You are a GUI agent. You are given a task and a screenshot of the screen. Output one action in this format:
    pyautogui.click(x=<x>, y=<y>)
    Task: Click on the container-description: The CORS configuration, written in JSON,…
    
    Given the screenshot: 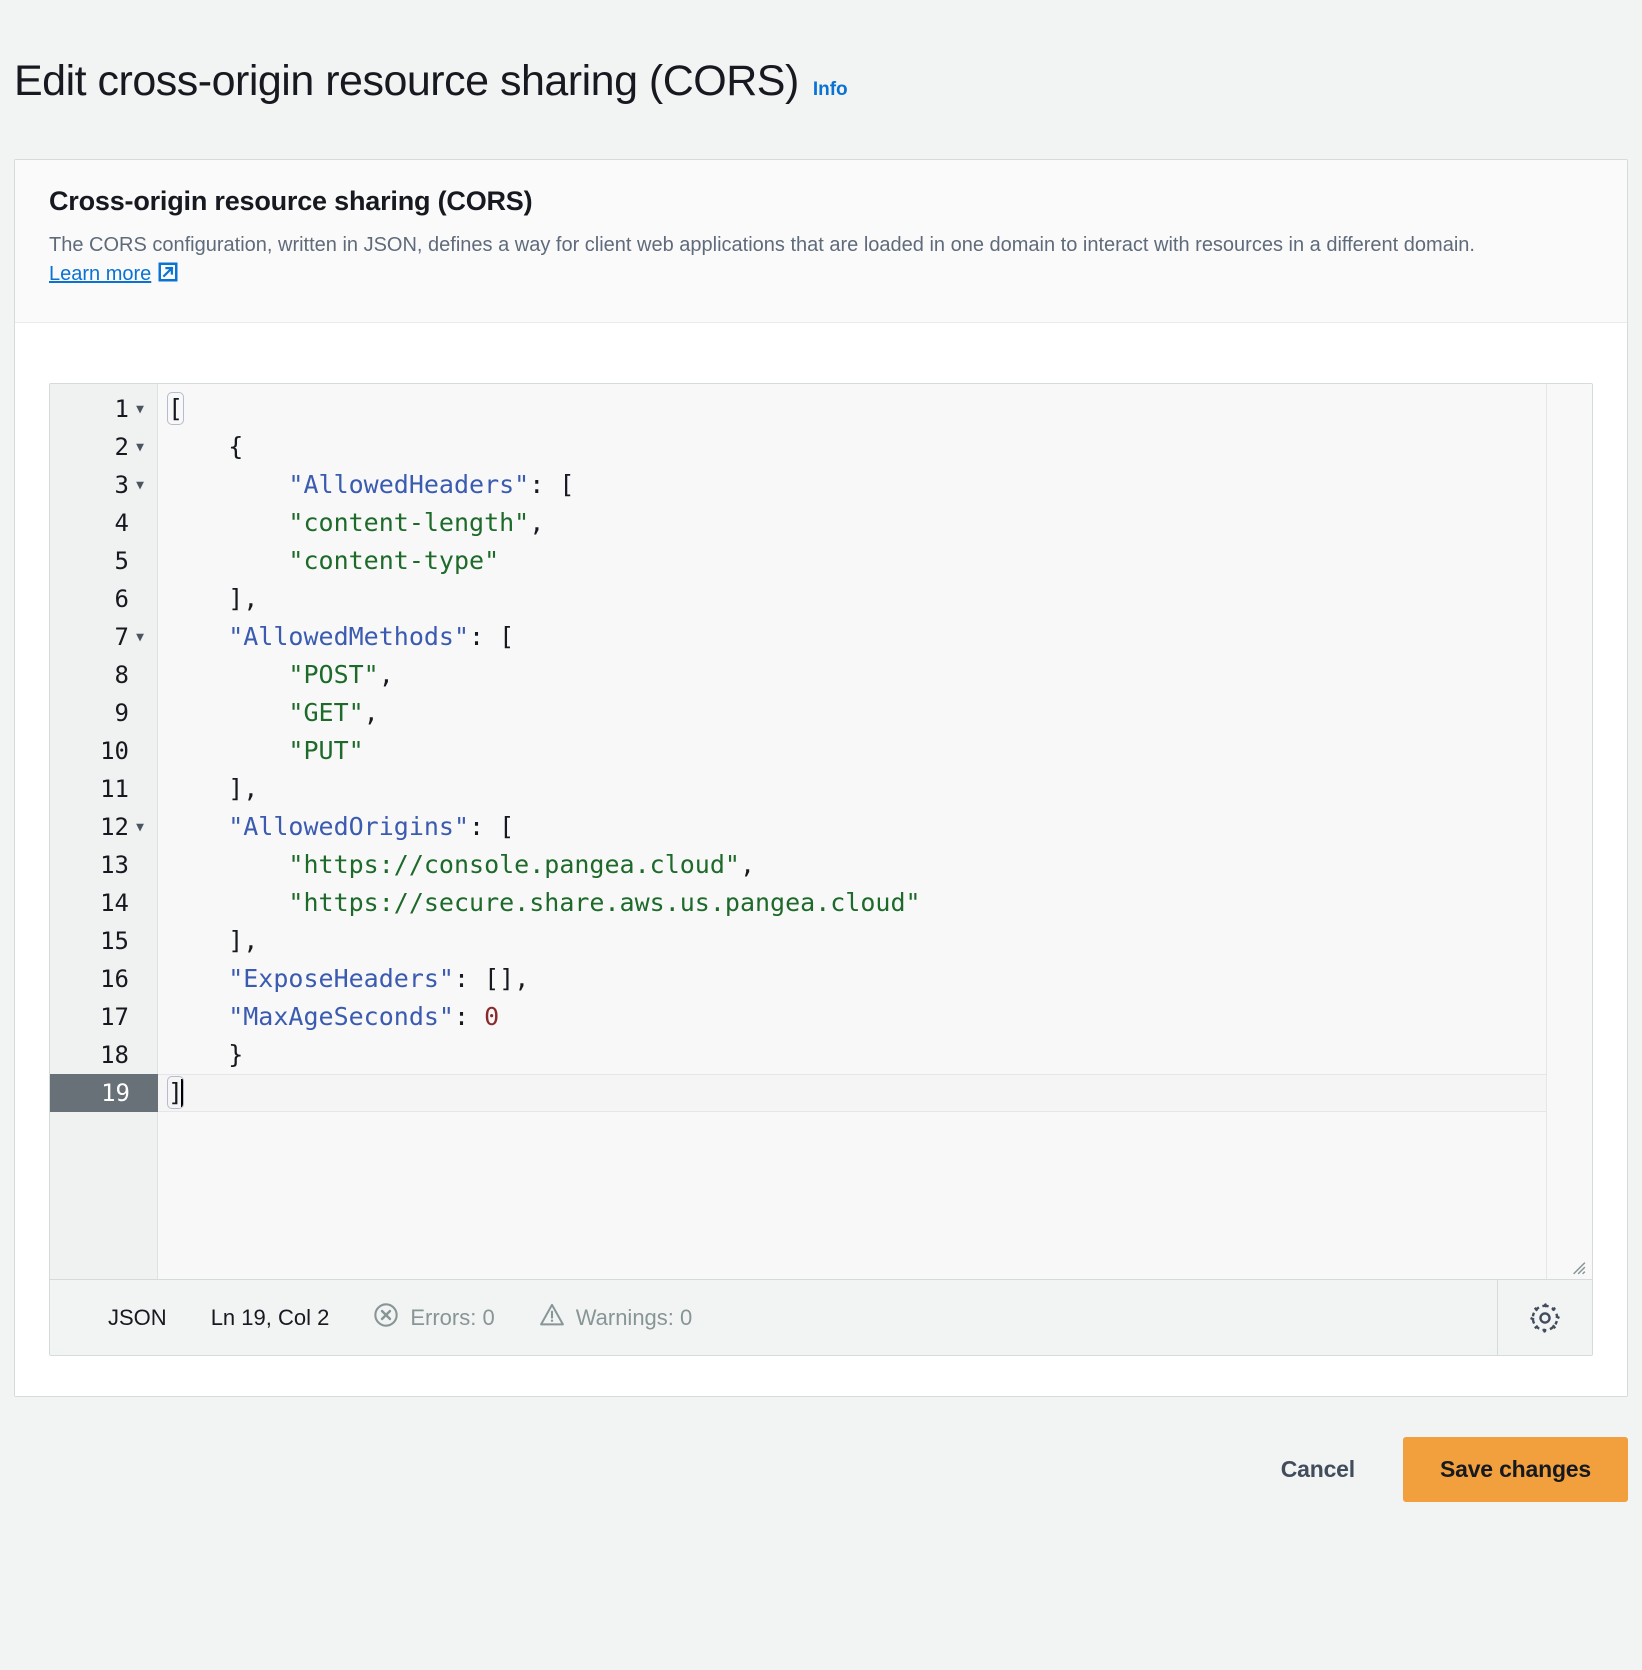 What is the action you would take?
    pyautogui.click(x=764, y=261)
    